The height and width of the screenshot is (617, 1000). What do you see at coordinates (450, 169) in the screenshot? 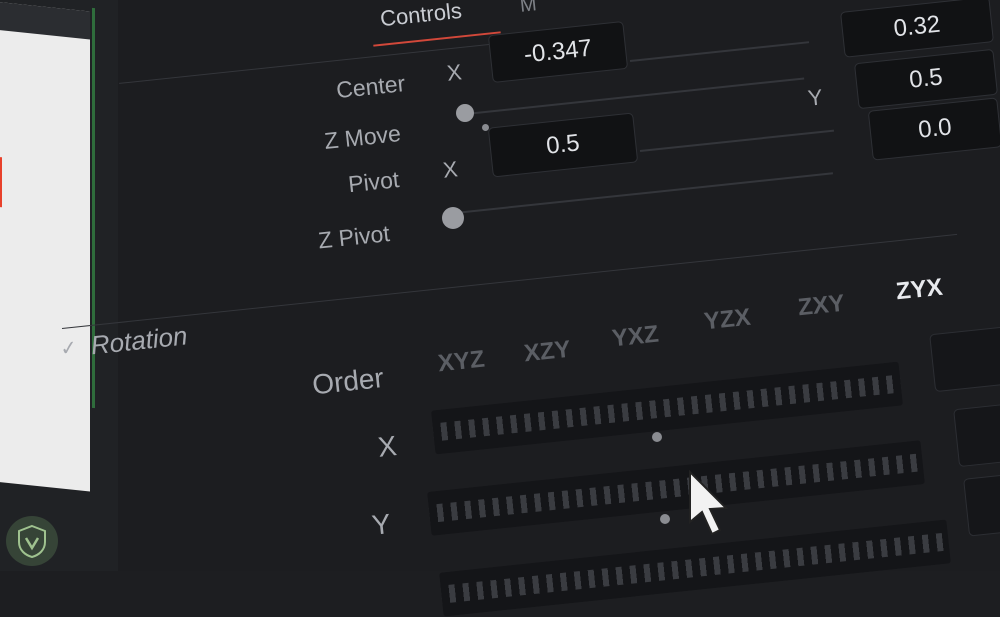
I see `pivot-x-axis-label: X` at bounding box center [450, 169].